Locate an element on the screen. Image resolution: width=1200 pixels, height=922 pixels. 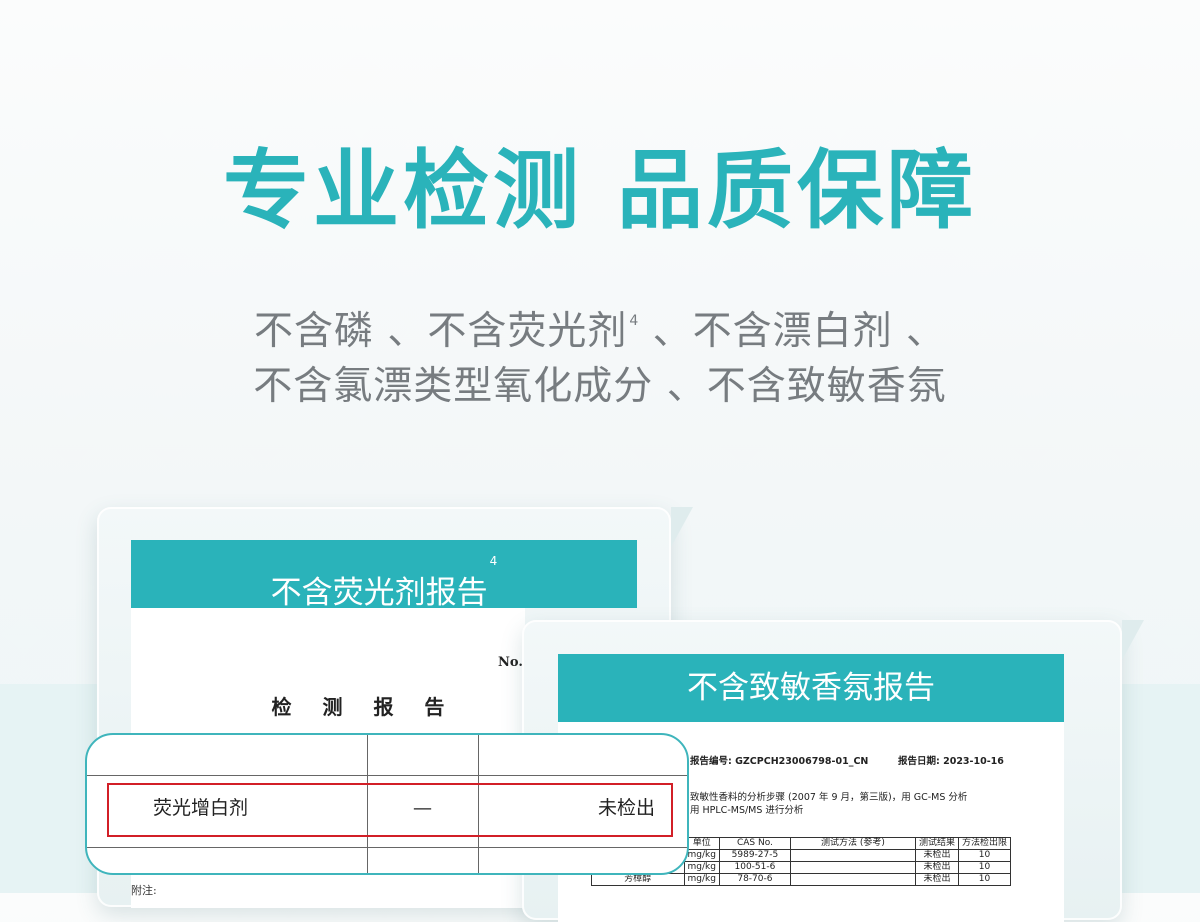
table-row: 芳樟醇 mg/kg 78-70-6 未检出 10 is located at coordinates (801, 879).